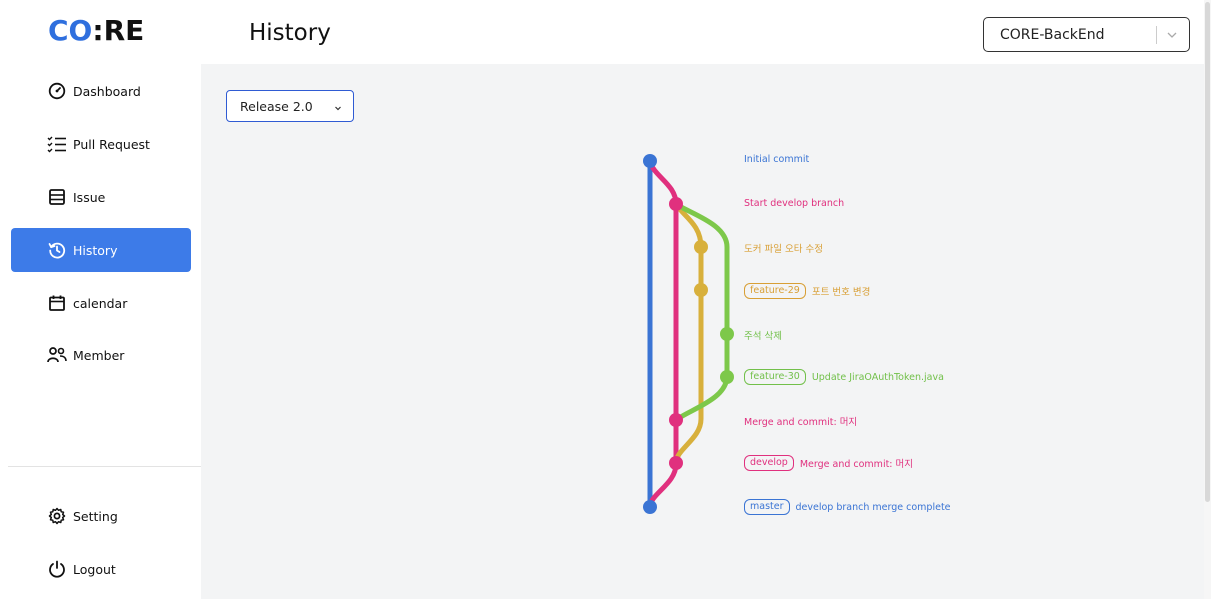 The height and width of the screenshot is (599, 1211). Describe the element at coordinates (663, 334) in the screenshot. I see `branch-line-develop` at that location.